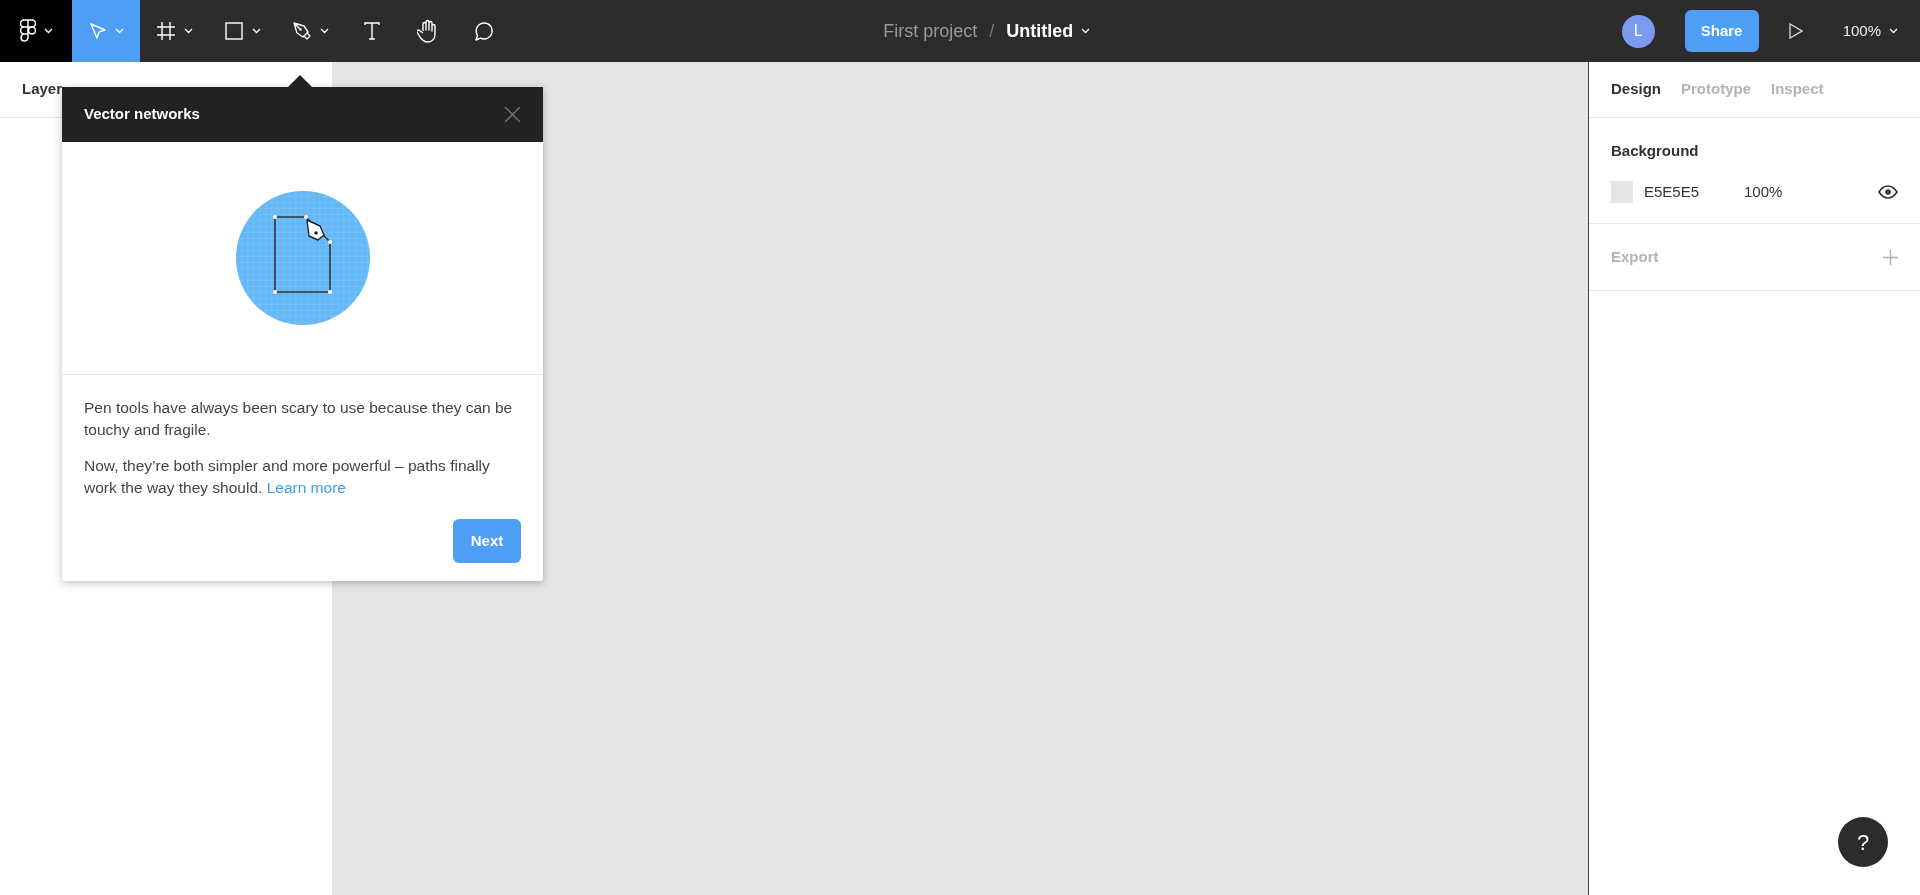 The width and height of the screenshot is (1920, 895). What do you see at coordinates (1795, 31) in the screenshot?
I see `play-icon` at bounding box center [1795, 31].